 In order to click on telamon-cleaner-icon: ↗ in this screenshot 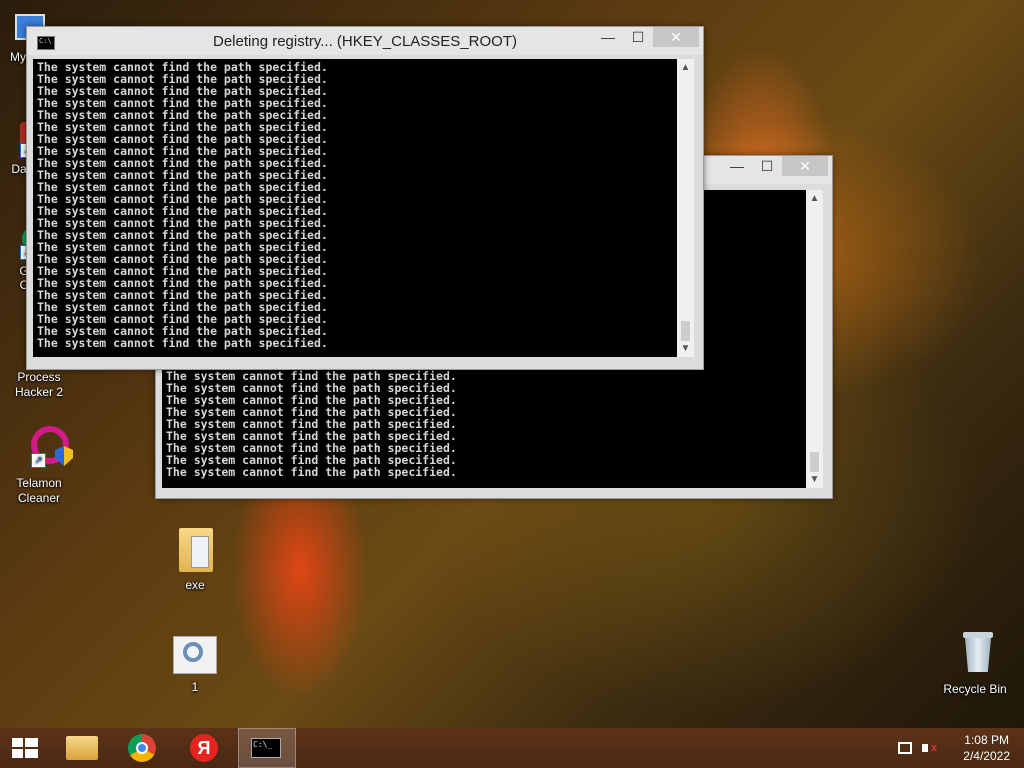, I will do `click(45, 448)`.